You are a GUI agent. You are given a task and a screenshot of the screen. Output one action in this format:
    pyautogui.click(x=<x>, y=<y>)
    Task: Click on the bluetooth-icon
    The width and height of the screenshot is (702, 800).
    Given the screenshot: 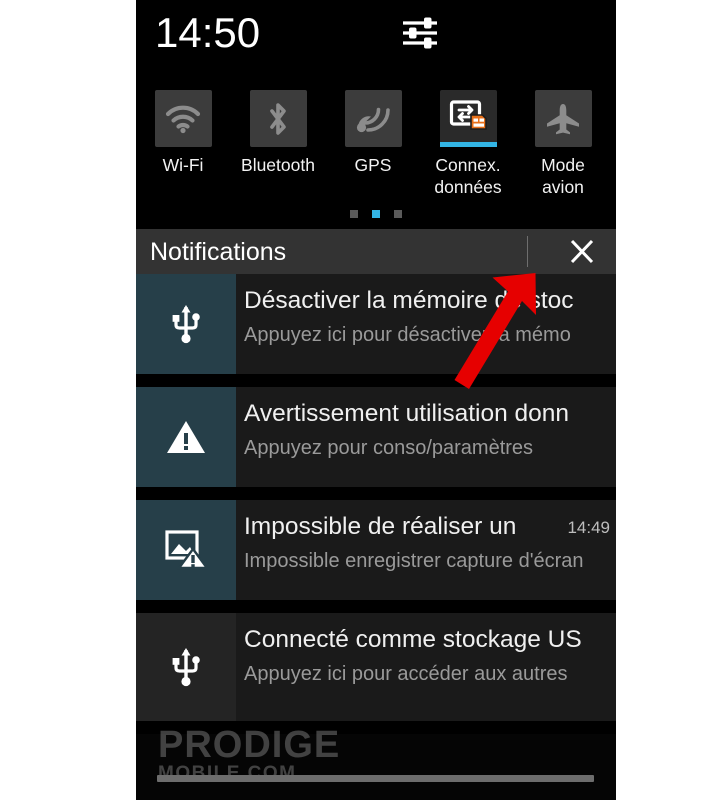 What is the action you would take?
    pyautogui.click(x=278, y=118)
    